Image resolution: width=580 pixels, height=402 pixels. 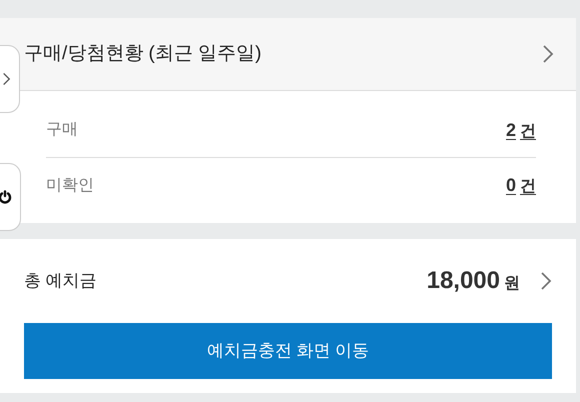 I want to click on row-label: 미확인, so click(x=70, y=186).